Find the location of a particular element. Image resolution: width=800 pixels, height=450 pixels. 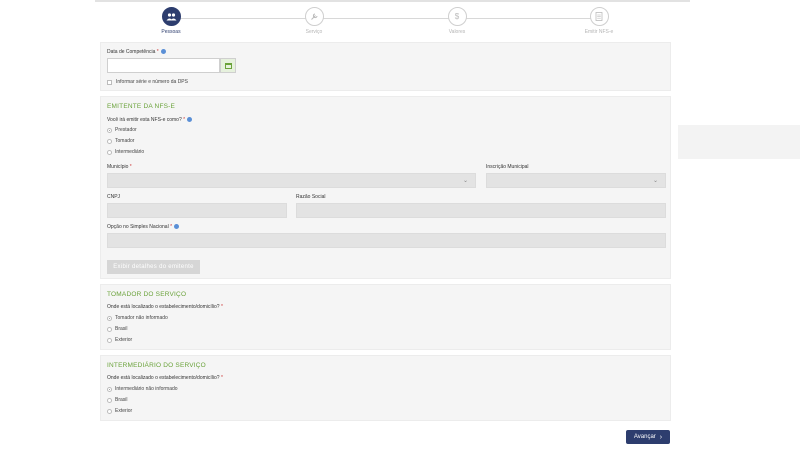

radio-prestador: Prestador is located at coordinates (122, 130).